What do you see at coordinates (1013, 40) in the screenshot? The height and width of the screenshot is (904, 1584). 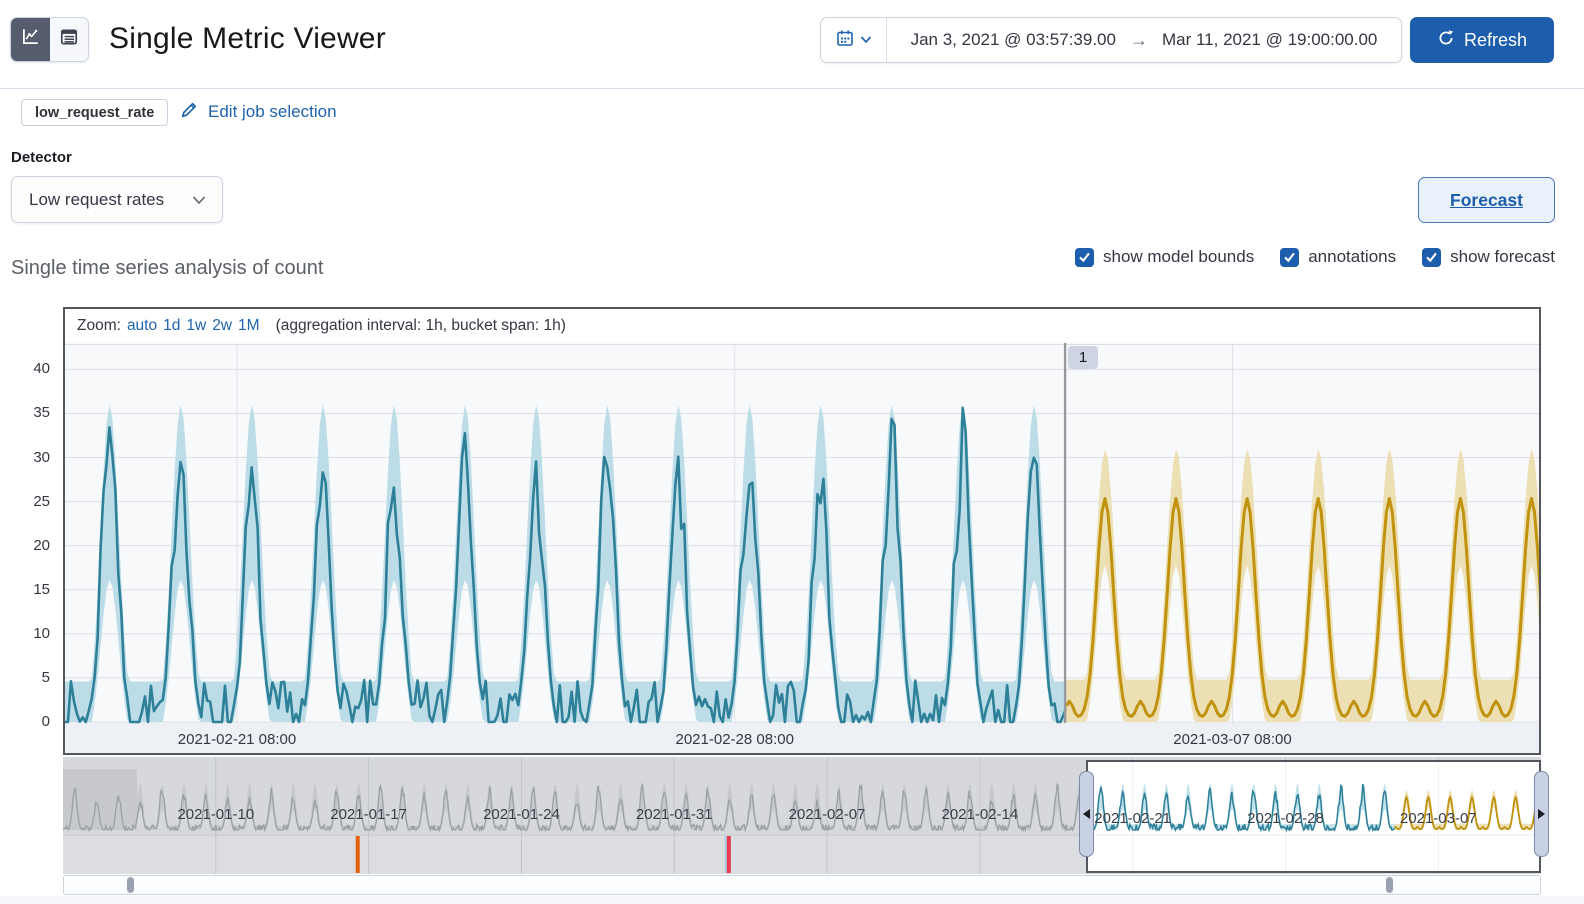 I see `start-date-button: Jan 3, 2021 @ 03:57:39.00` at bounding box center [1013, 40].